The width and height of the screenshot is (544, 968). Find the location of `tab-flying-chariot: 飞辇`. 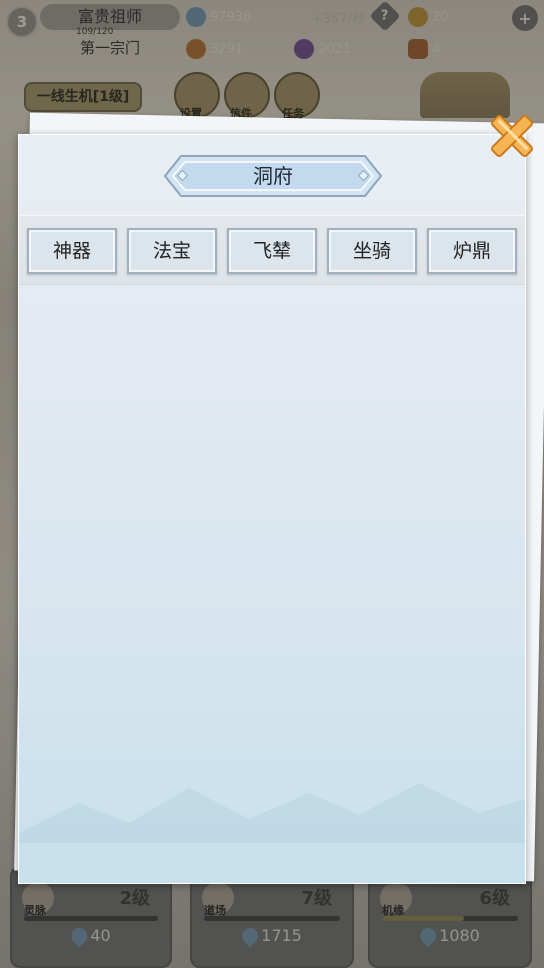

tab-flying-chariot: 飞辇 is located at coordinates (272, 251).